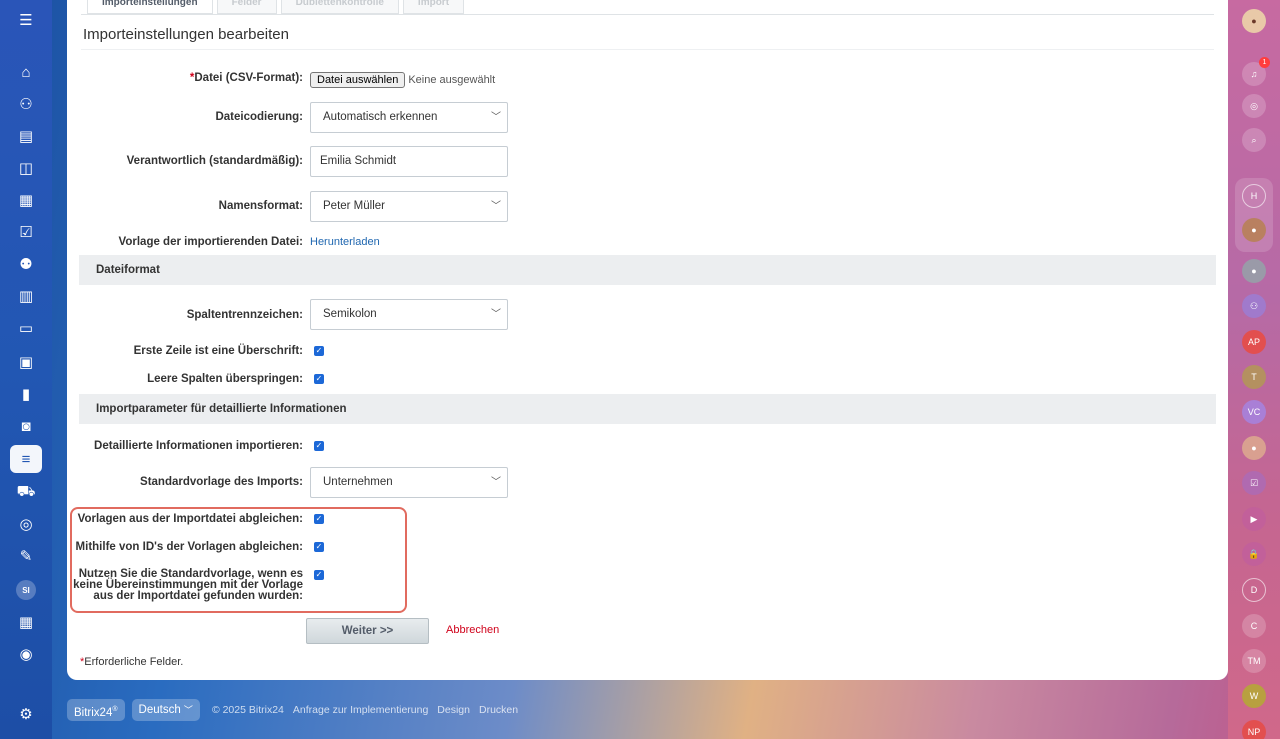 The width and height of the screenshot is (1280, 739). Describe the element at coordinates (190, 519) in the screenshot. I see `match-templates-label: Vorlagen aus der Importdatei abgleichen:` at that location.